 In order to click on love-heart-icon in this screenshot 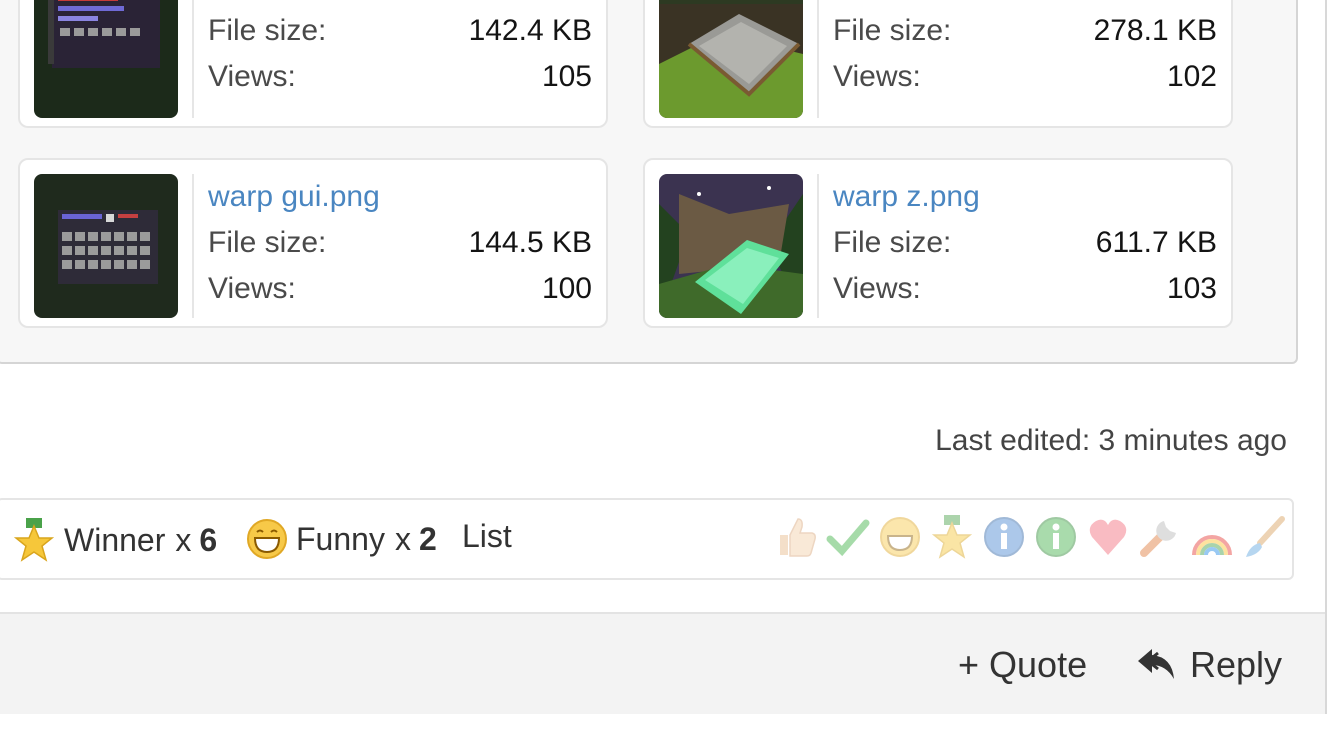, I will do `click(1108, 539)`.